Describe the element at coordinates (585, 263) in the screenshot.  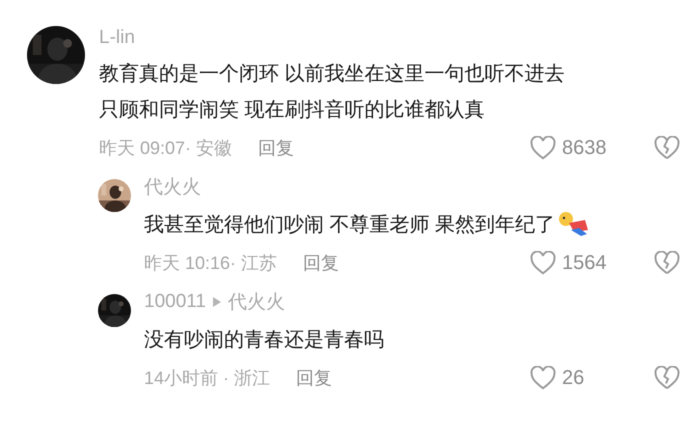
I see `like-count: 1564` at that location.